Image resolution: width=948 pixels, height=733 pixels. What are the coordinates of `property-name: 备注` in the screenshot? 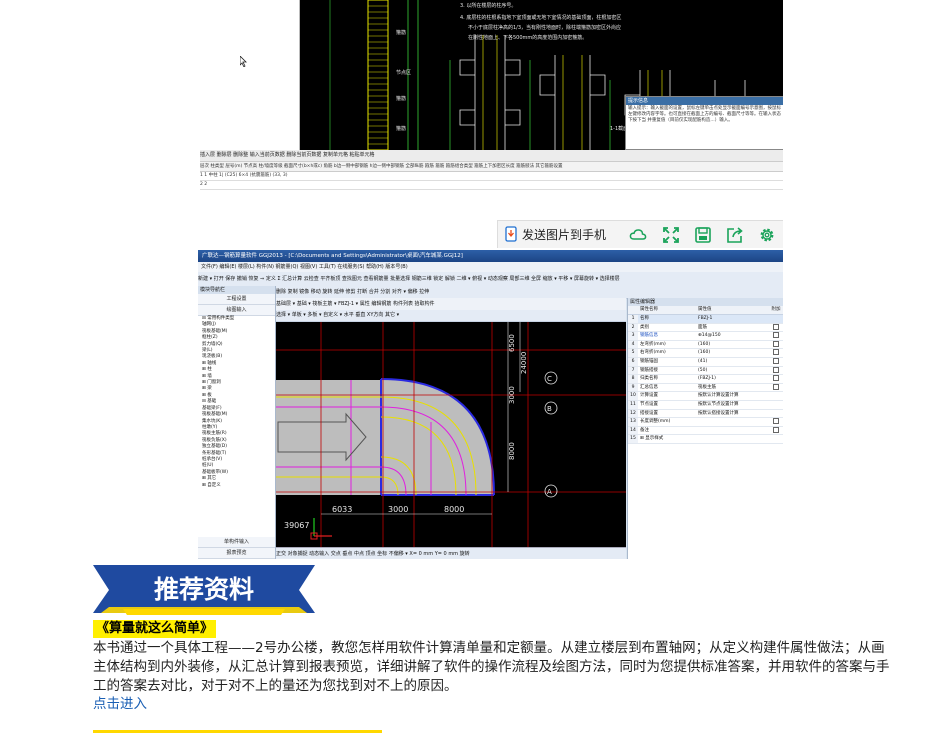 It's located at (644, 430).